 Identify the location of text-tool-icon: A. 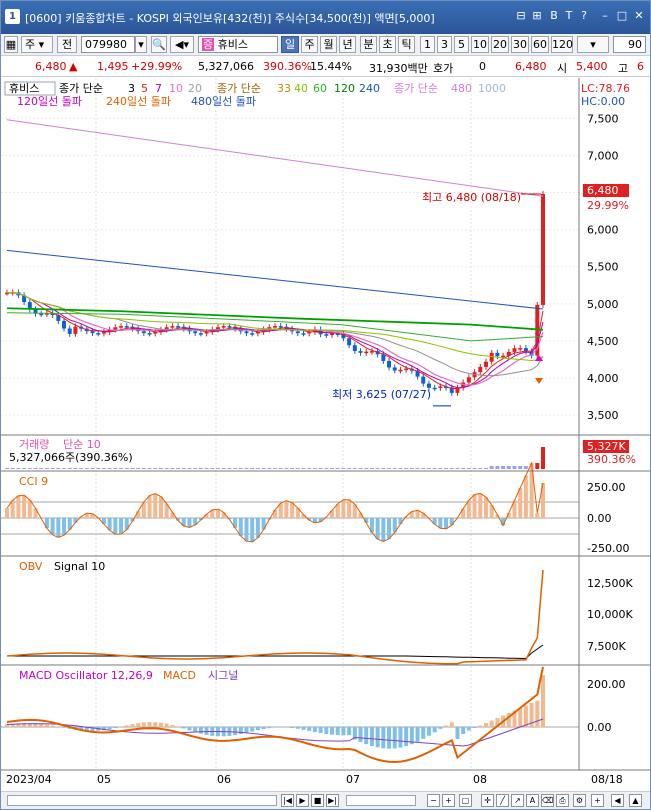
(532, 800).